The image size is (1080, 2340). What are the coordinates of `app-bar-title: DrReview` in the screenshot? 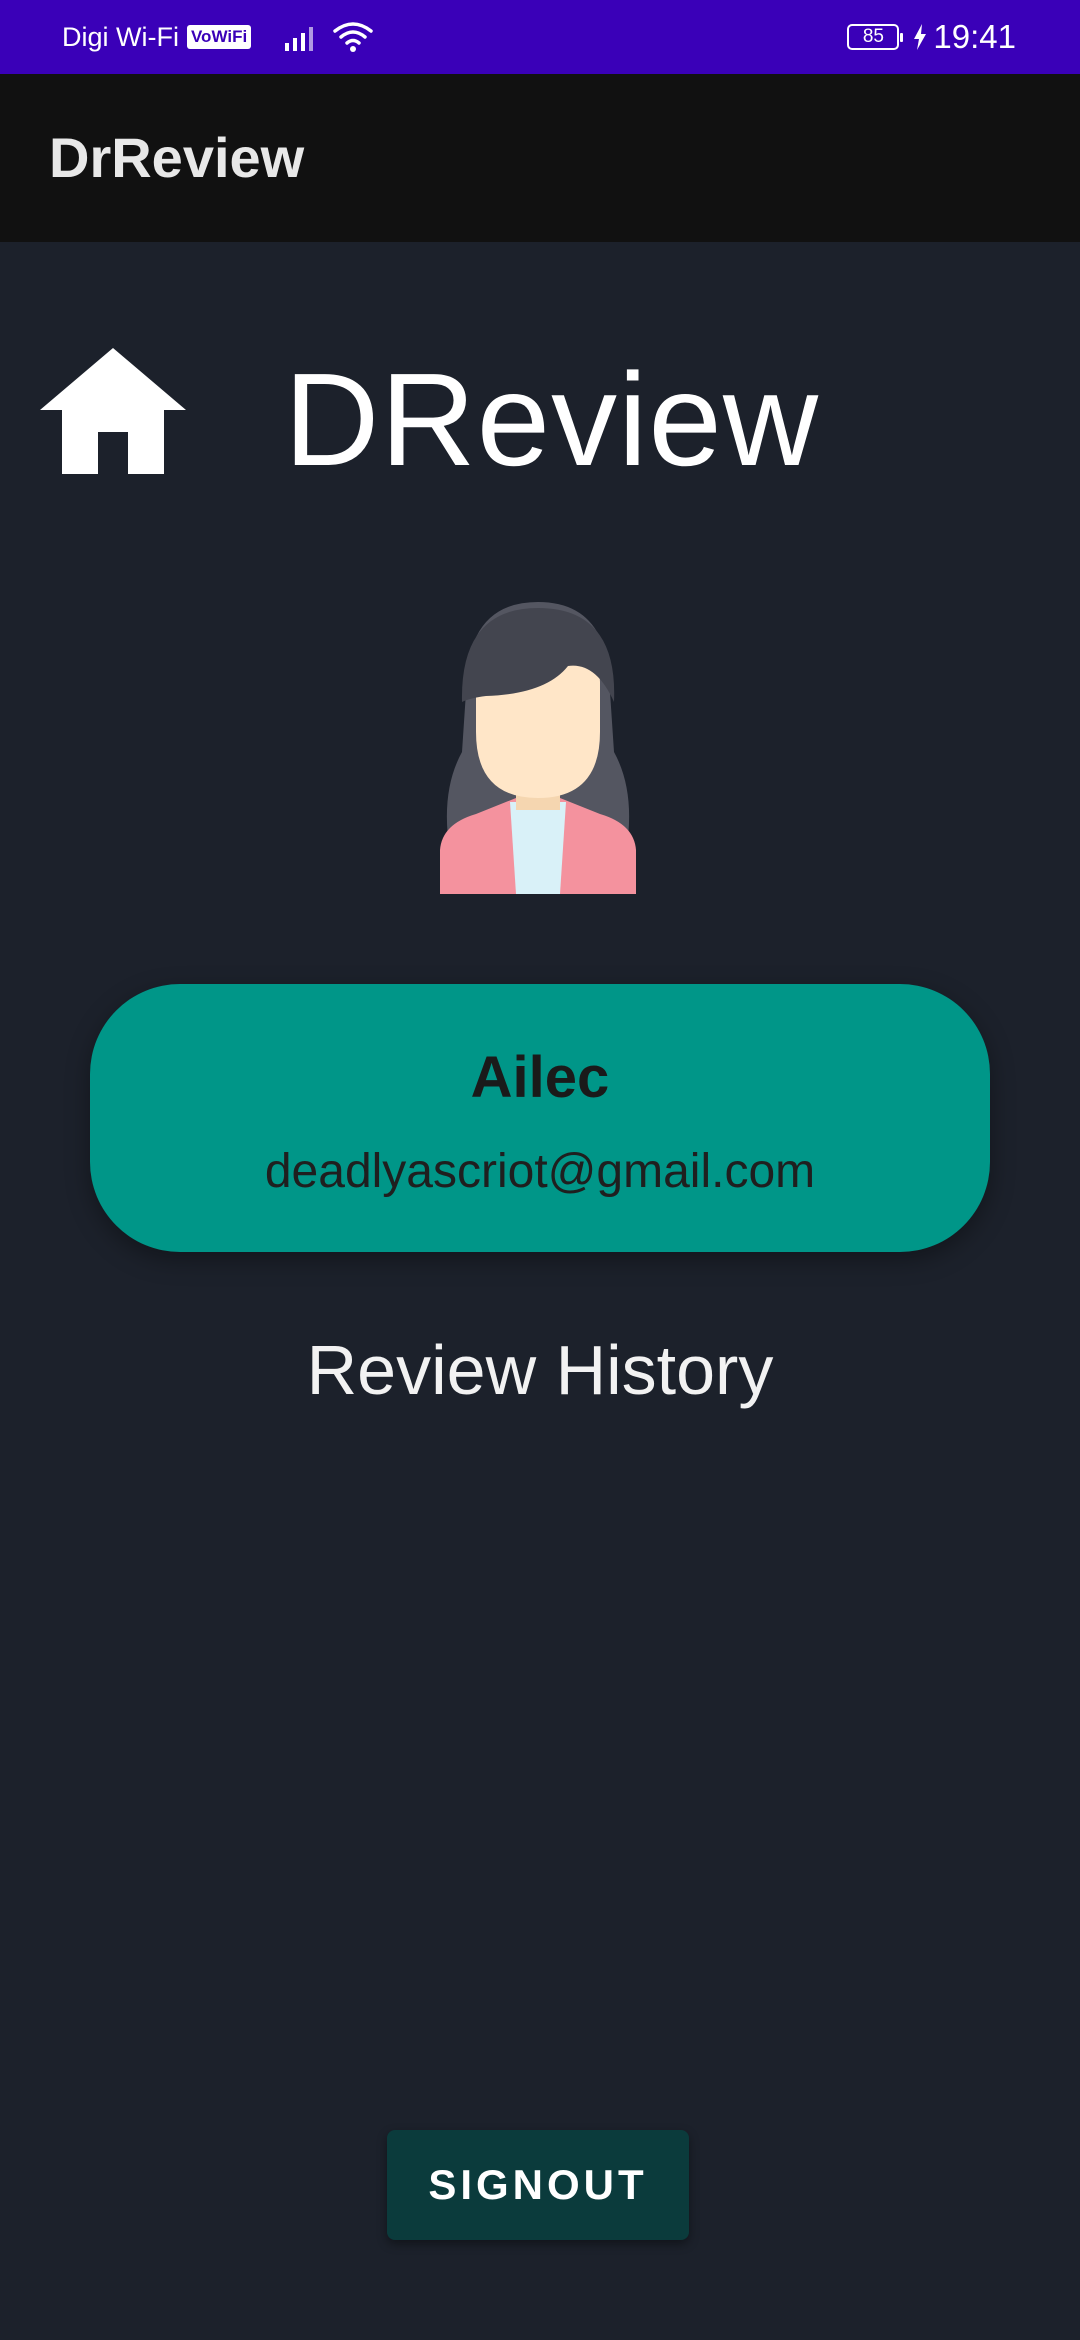 It's located at (177, 157).